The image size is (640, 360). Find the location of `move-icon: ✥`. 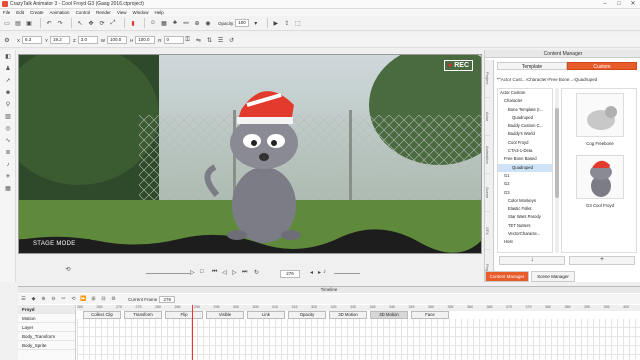

move-icon: ✥ is located at coordinates (91, 23).